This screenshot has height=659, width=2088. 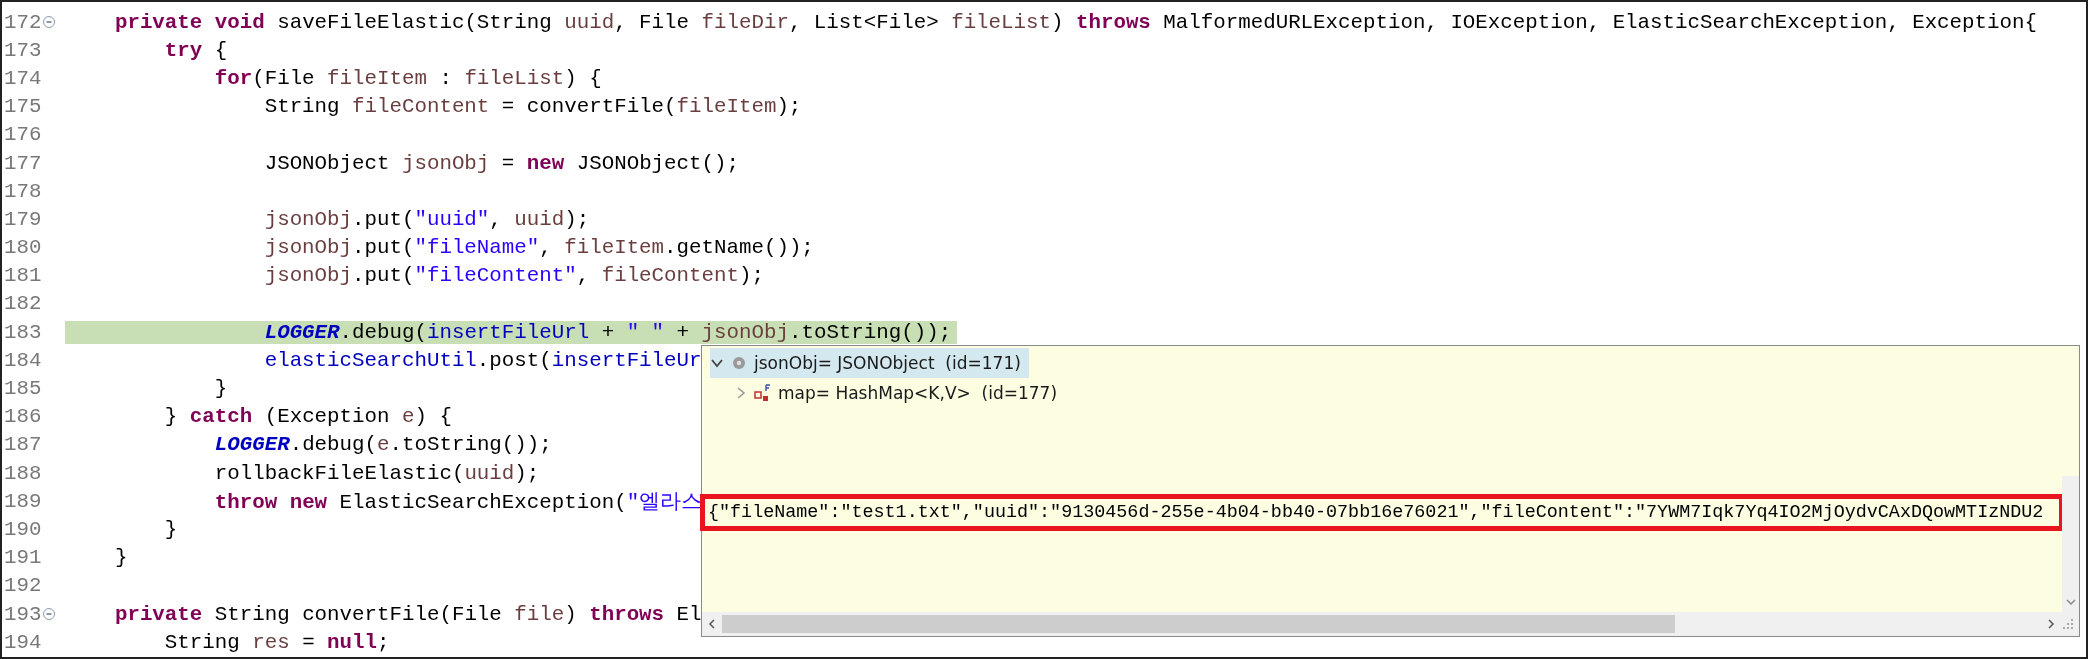 What do you see at coordinates (23, 586) in the screenshot?
I see `line-number: 192` at bounding box center [23, 586].